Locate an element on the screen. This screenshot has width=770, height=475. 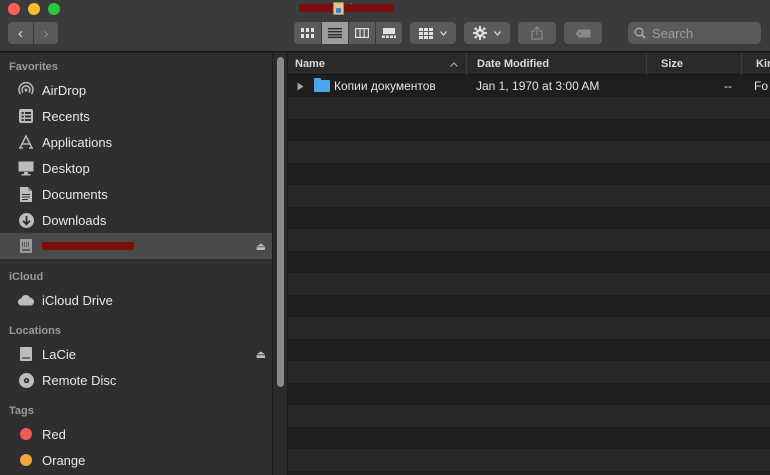
column-kind: Kin is located at coordinates (756, 64).